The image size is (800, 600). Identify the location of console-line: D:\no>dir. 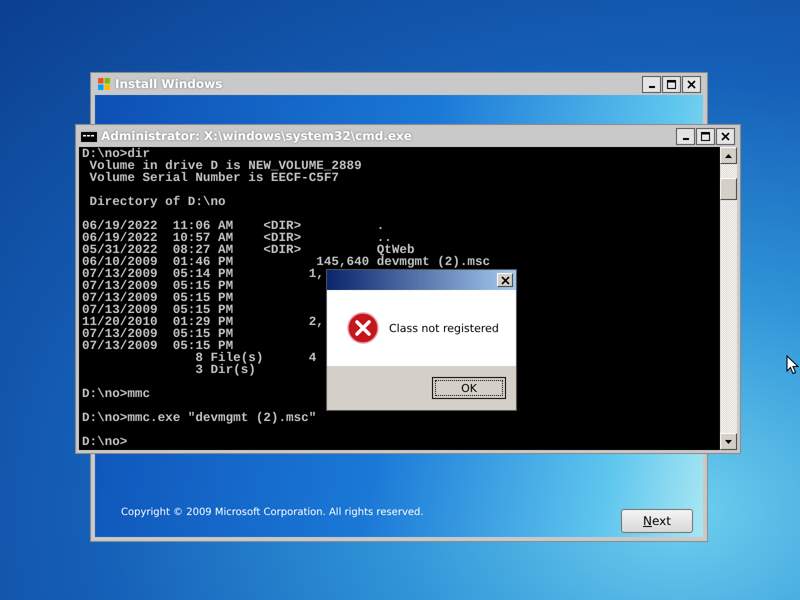
(116, 154).